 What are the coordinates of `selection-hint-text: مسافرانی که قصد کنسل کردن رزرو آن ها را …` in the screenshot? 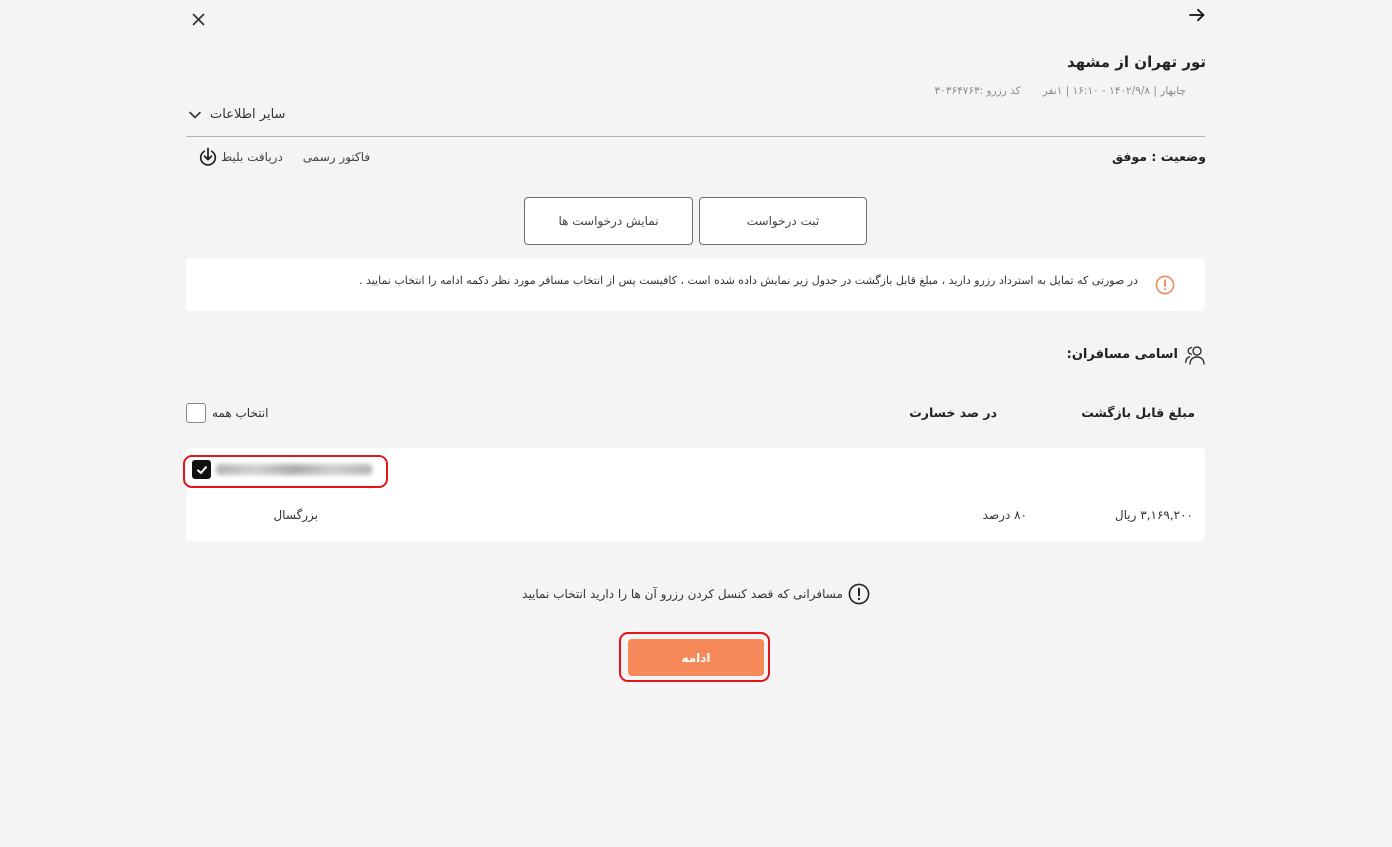 It's located at (682, 594).